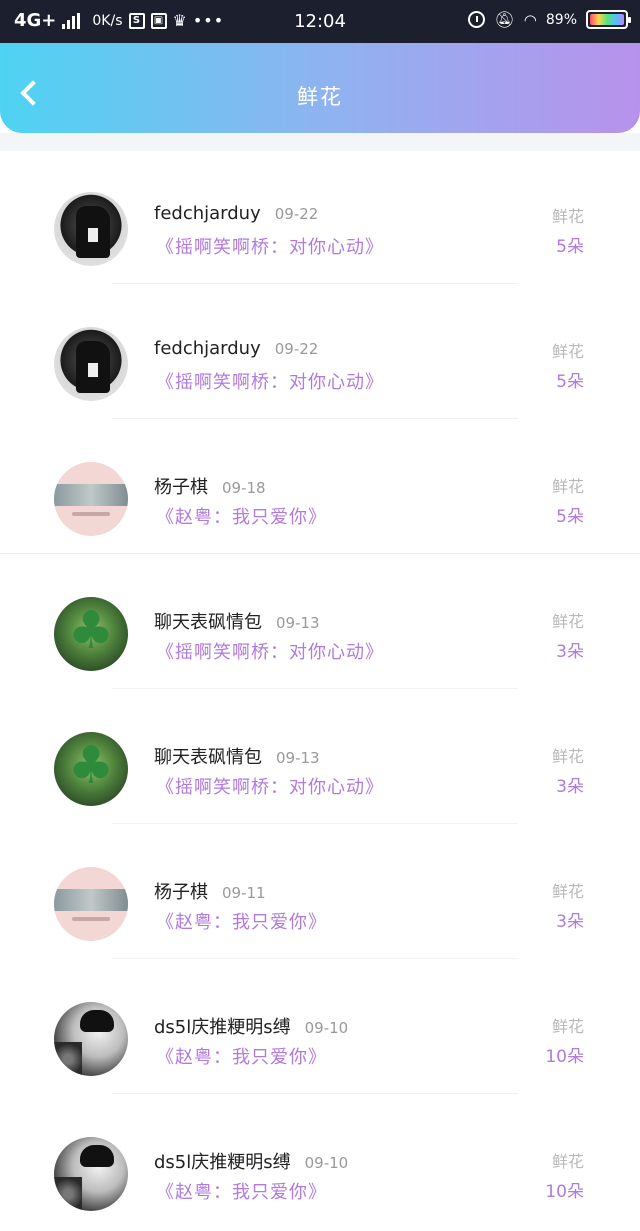 The height and width of the screenshot is (1231, 640). Describe the element at coordinates (477, 19) in the screenshot. I see `alarm-icon` at that location.